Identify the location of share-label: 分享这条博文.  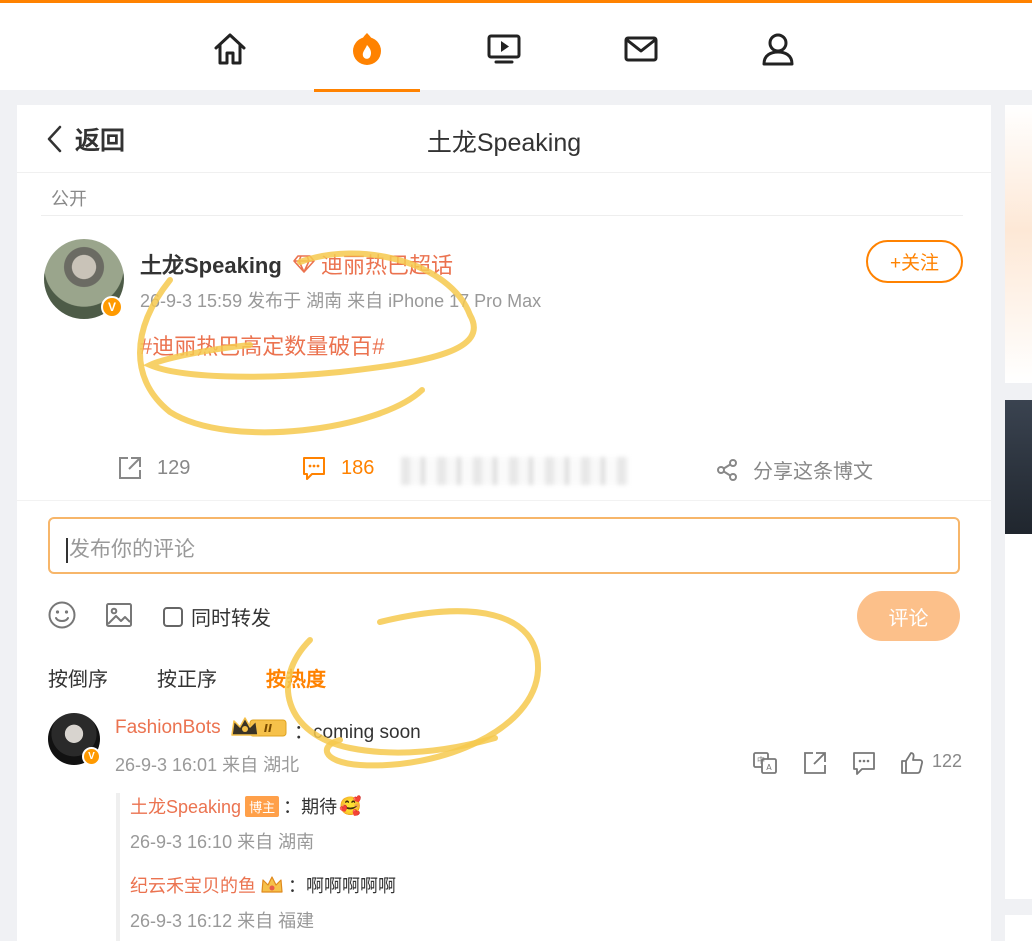
(813, 472).